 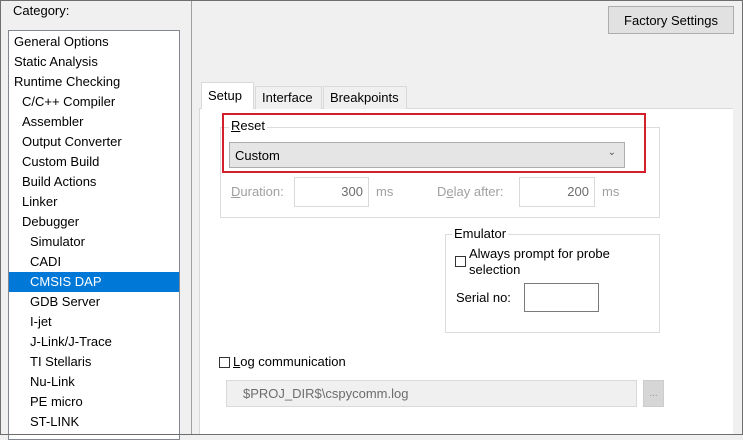 What do you see at coordinates (257, 191) in the screenshot?
I see `duration-label: Duration:` at bounding box center [257, 191].